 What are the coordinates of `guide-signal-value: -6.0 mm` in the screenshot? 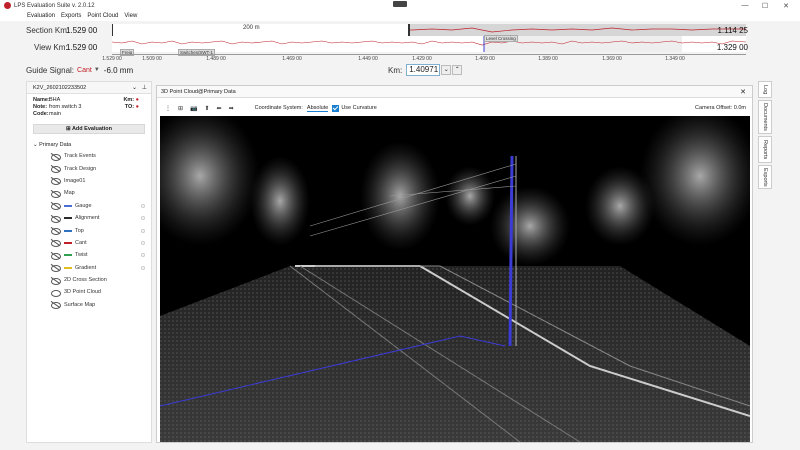 It's located at (118, 70).